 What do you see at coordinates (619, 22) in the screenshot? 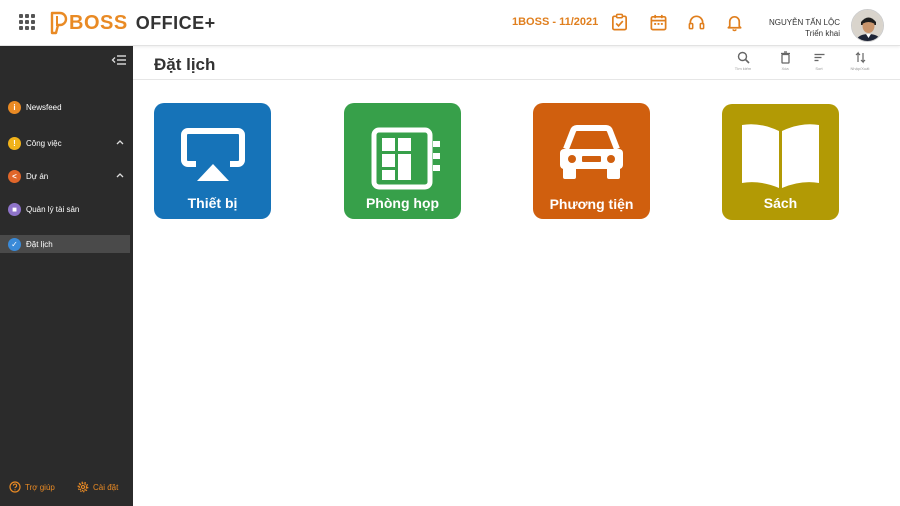
I see `task-check-icon` at bounding box center [619, 22].